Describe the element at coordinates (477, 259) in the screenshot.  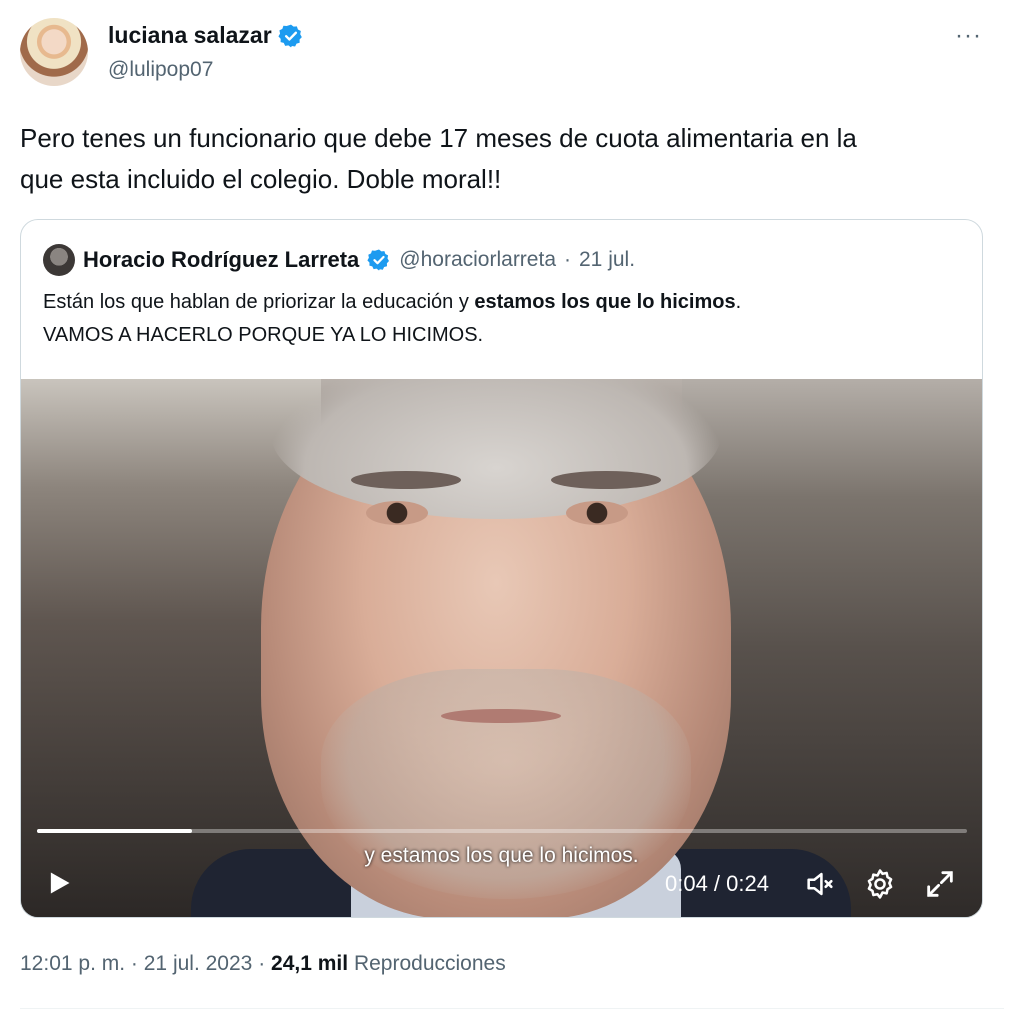
I see `quoted-author-handle: @horaciorlarreta` at that location.